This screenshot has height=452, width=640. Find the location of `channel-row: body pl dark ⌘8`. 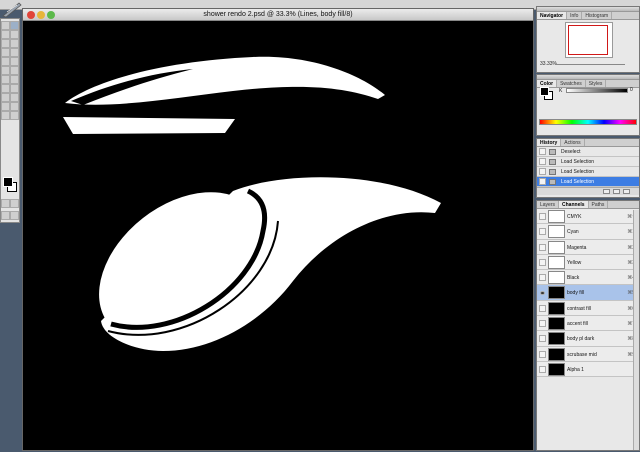

channel-row: body pl dark ⌘8 is located at coordinates (588, 339).